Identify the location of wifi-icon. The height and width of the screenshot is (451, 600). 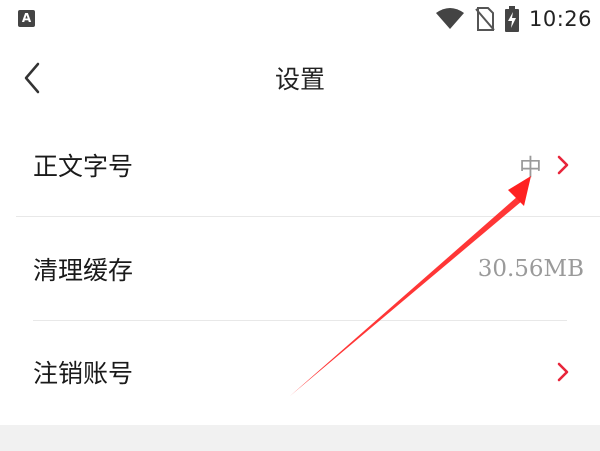
(449, 18).